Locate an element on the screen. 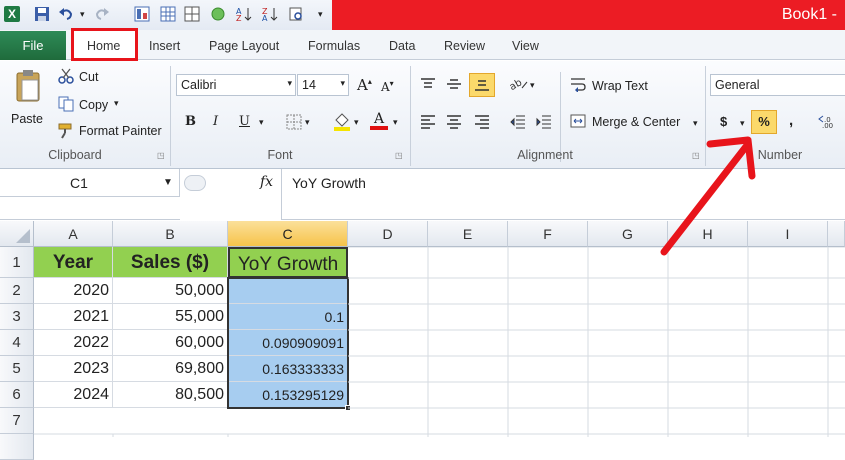  formula-options-icon is located at coordinates (195, 183).